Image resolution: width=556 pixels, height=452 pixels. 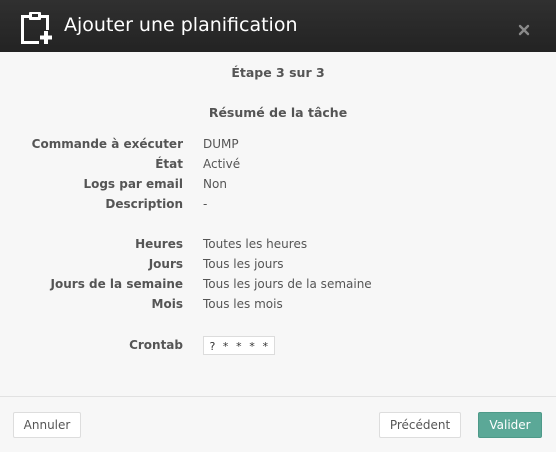 I want to click on schedule-row-months: Mois Tous les mois, so click(x=278, y=304).